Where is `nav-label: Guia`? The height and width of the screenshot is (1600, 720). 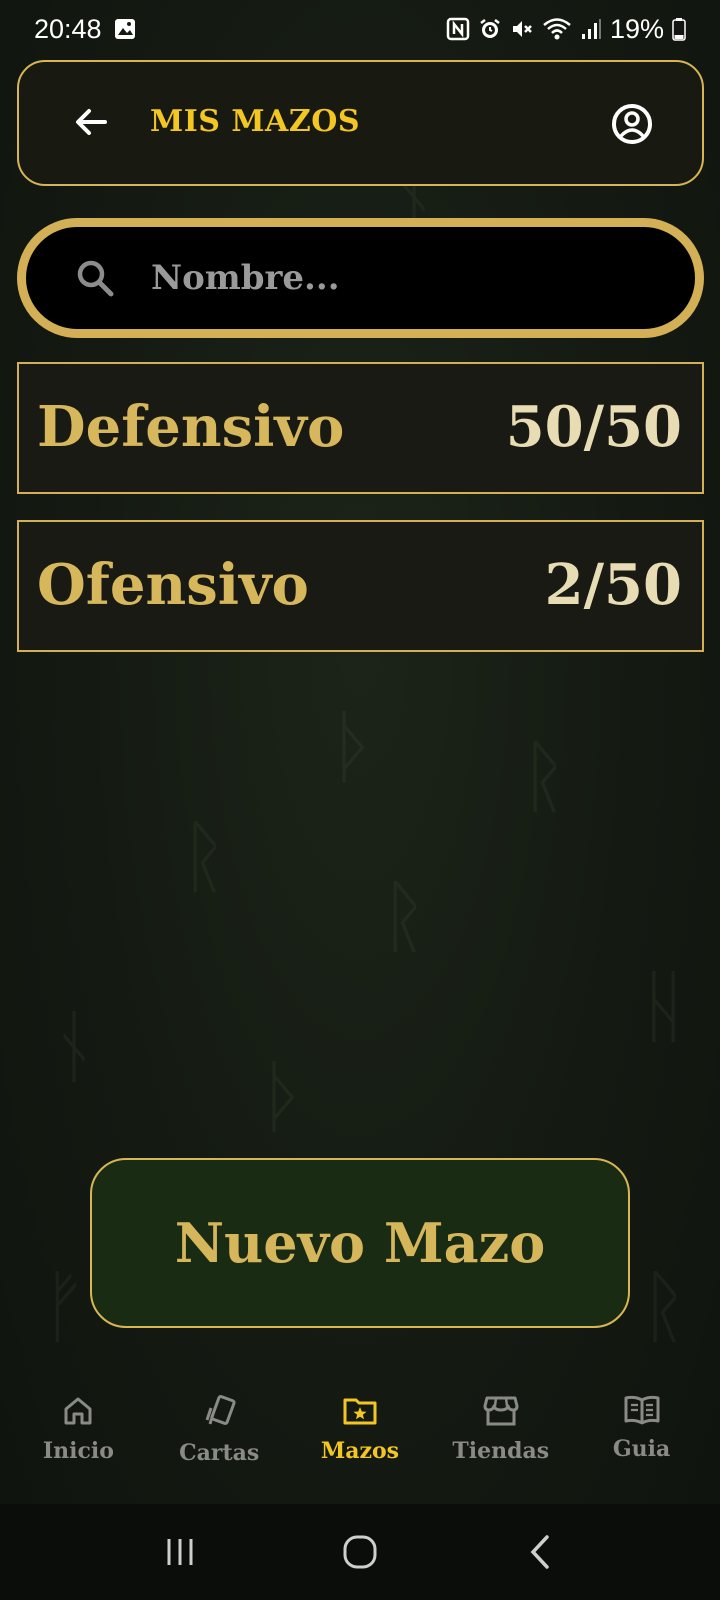
nav-label: Guia is located at coordinates (641, 1449).